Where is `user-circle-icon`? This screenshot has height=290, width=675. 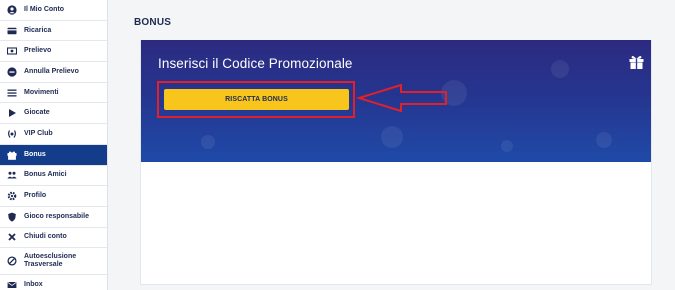
user-circle-icon is located at coordinates (12, 10).